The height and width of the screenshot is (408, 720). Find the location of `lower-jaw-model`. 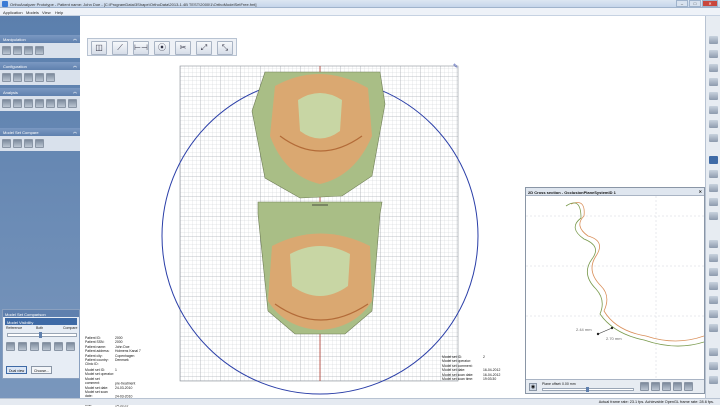

lower-jaw-model is located at coordinates (320, 268).